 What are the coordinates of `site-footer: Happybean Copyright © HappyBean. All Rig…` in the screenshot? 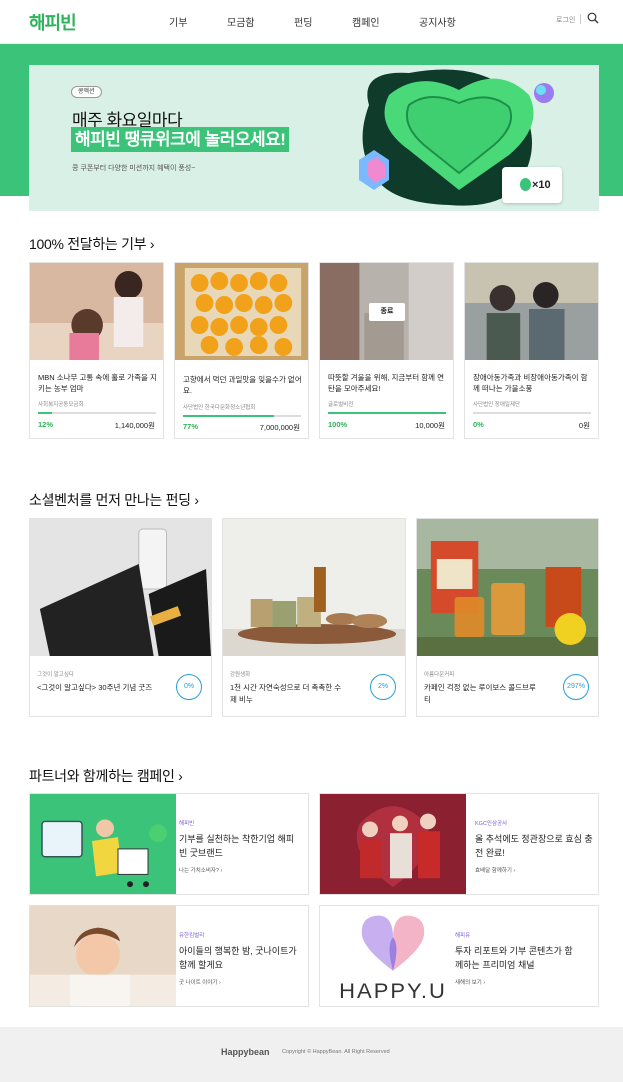 It's located at (311, 1054).